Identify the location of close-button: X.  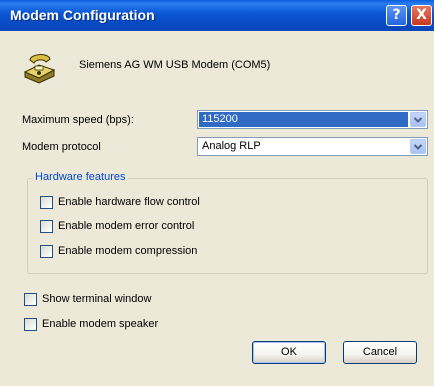
(421, 15).